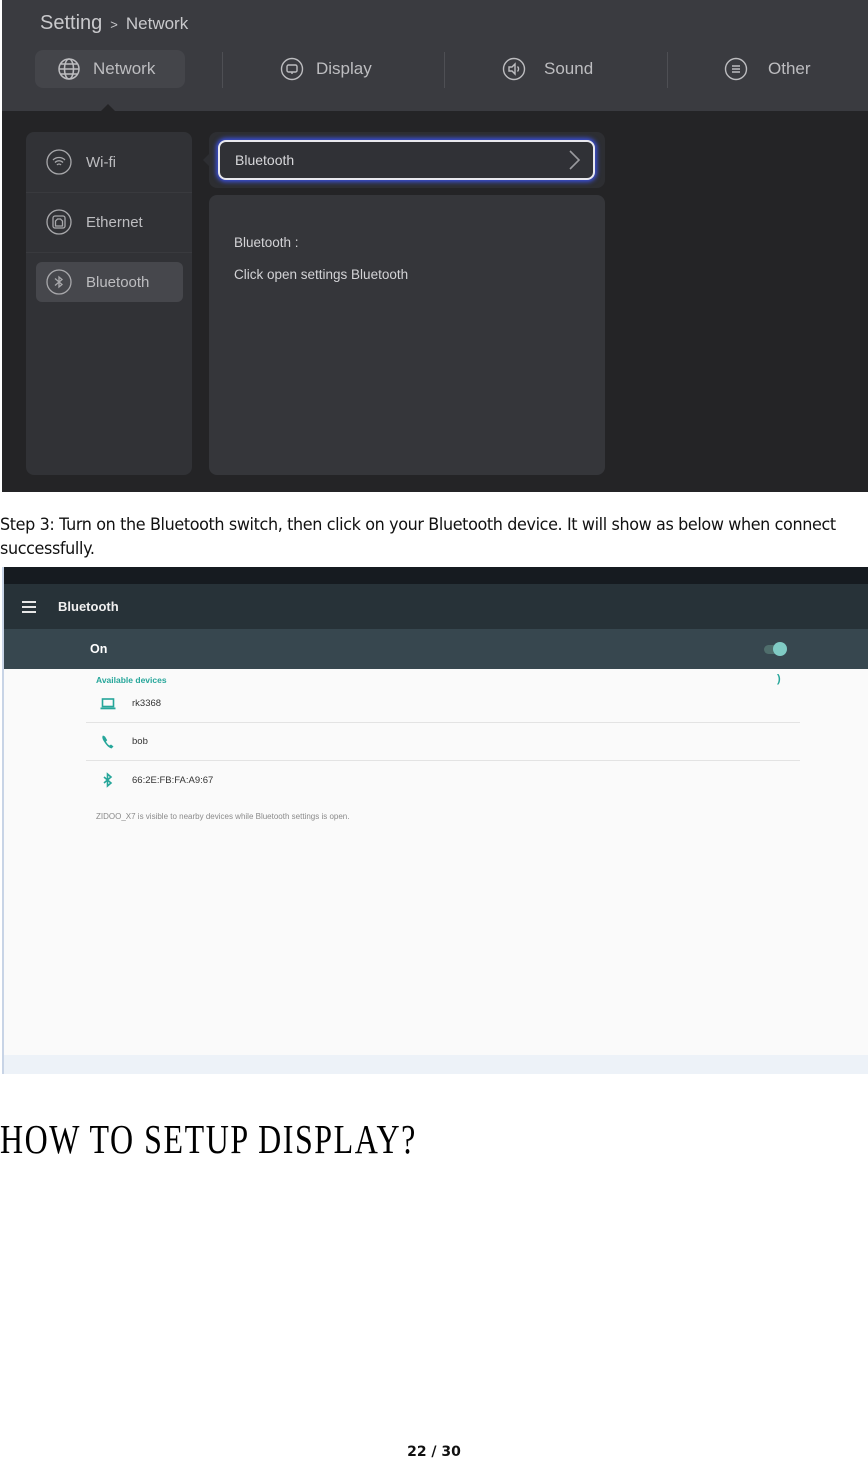 The height and width of the screenshot is (1465, 868). What do you see at coordinates (435, 70) in the screenshot?
I see `tab-bar: Network Display Sound Other` at bounding box center [435, 70].